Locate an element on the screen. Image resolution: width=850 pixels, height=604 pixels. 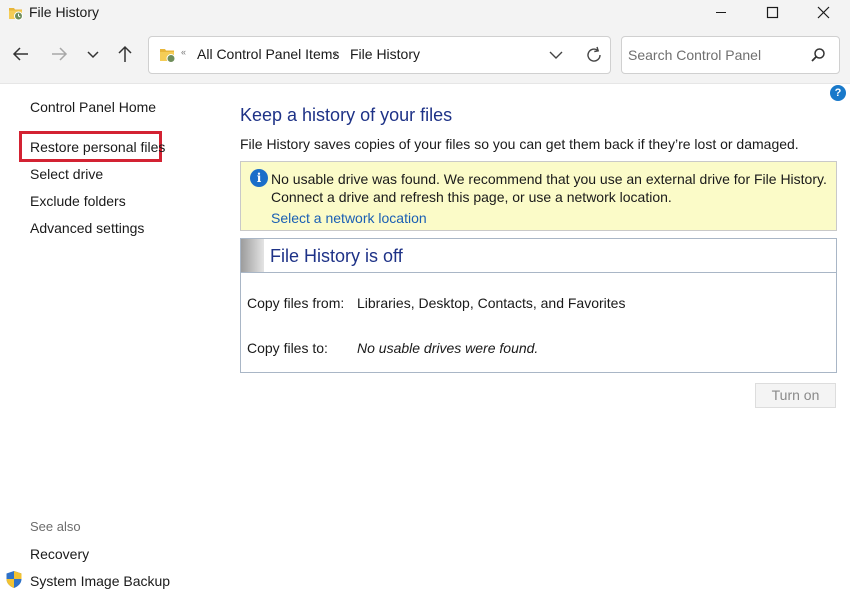
refresh-icon is located at coordinates (594, 55).